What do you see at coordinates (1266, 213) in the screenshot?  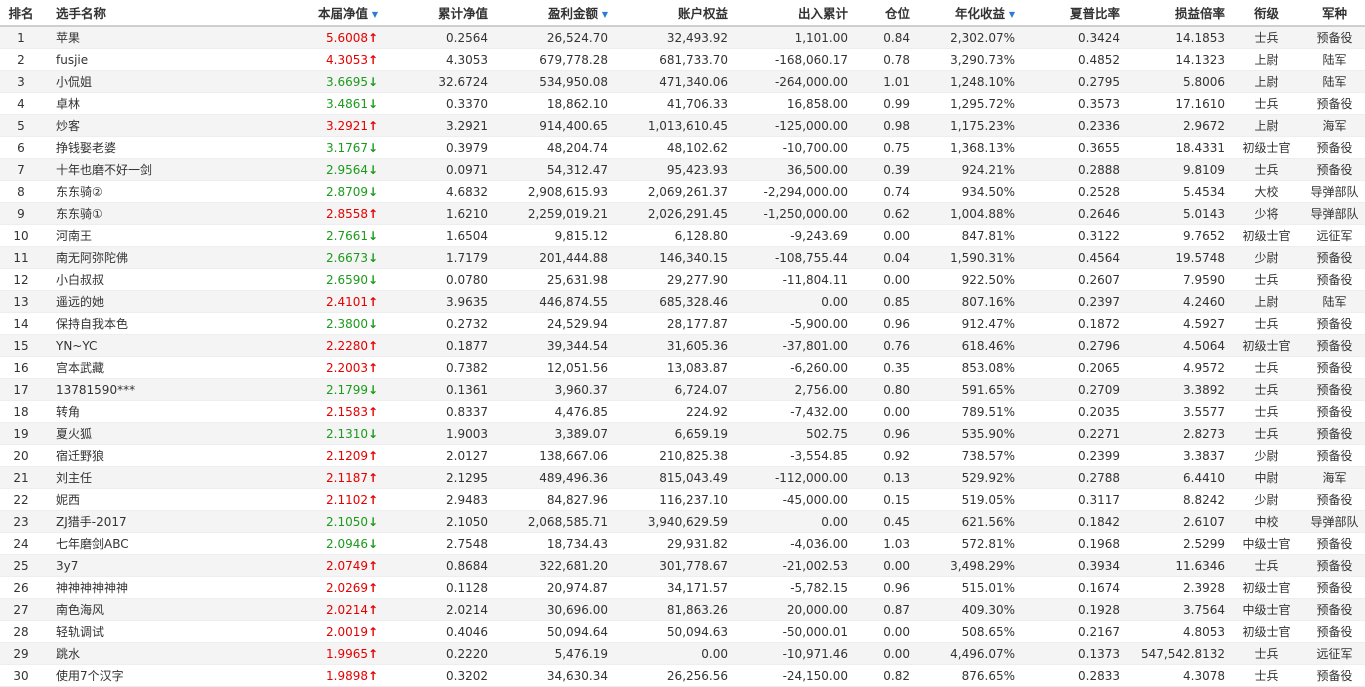 I see `cell-rank-title: 少将` at bounding box center [1266, 213].